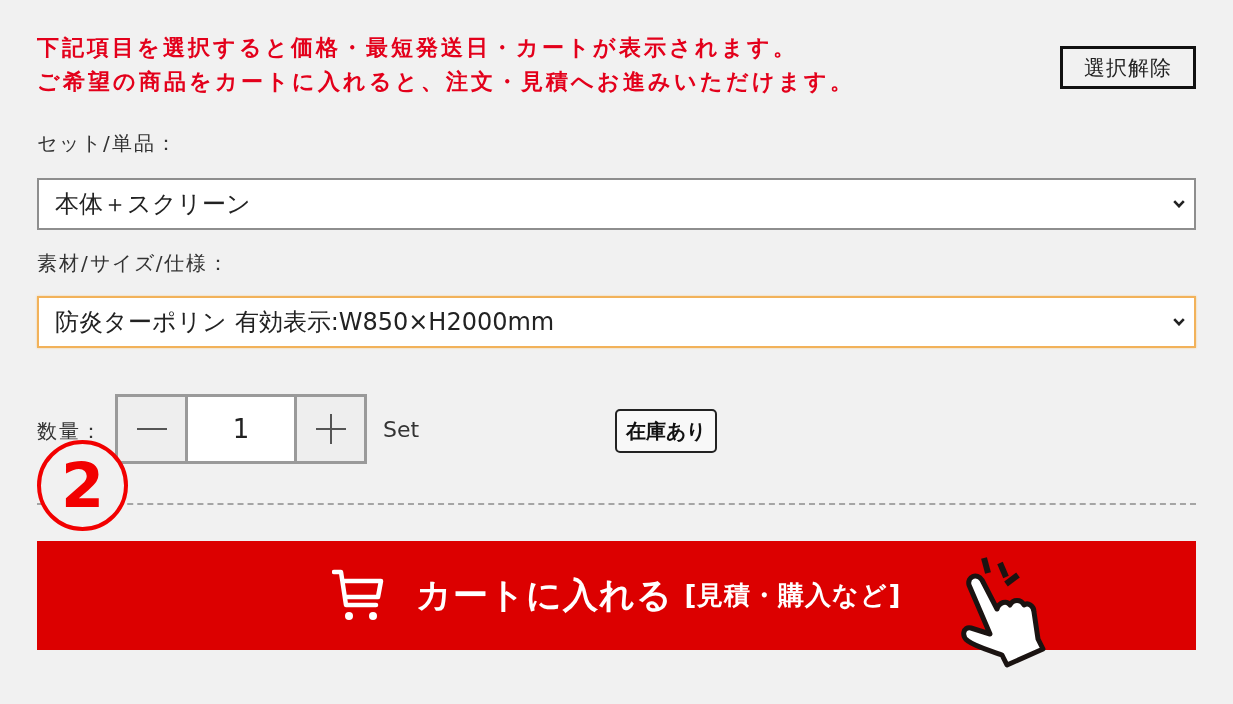 The image size is (1233, 704). Describe the element at coordinates (357, 595) in the screenshot. I see `cart-icon` at that location.